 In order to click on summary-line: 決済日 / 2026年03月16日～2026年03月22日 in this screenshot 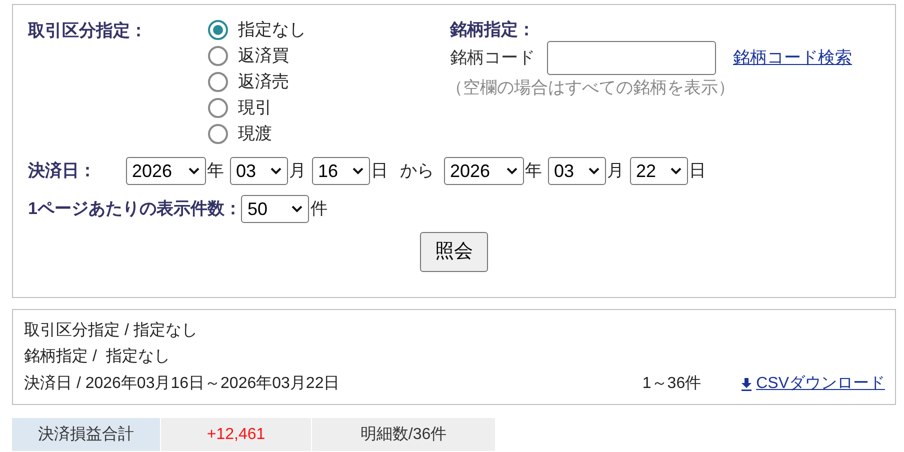, I will do `click(182, 384)`.